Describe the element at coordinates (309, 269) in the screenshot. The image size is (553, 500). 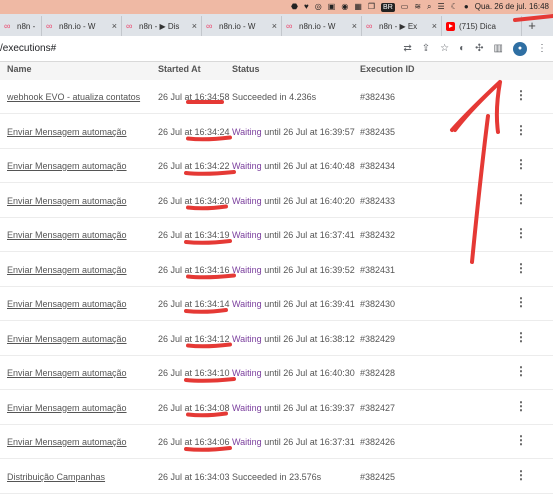
I see `status-detail: until 26 Jul at 16:39:52` at that location.